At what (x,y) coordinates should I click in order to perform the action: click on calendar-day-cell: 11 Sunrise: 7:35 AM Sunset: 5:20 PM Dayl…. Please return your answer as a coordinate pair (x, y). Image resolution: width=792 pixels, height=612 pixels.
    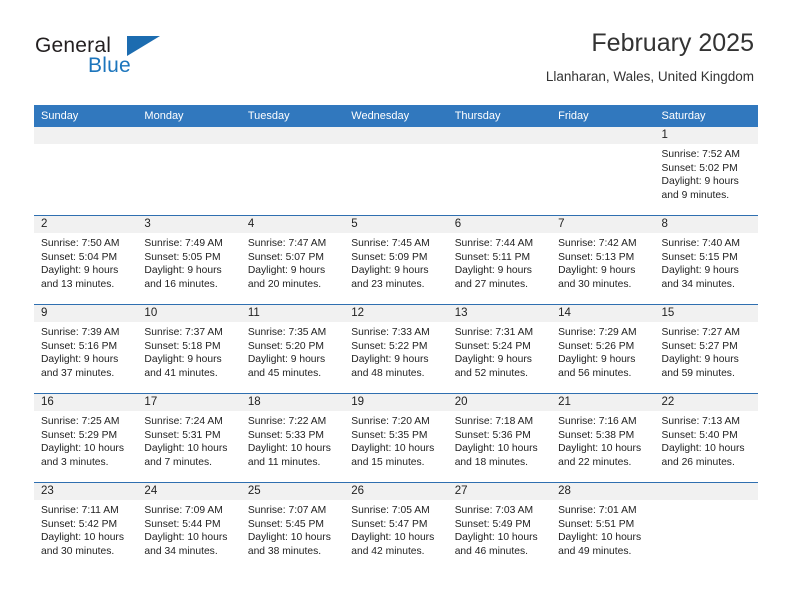
    Looking at the image, I should click on (292, 349).